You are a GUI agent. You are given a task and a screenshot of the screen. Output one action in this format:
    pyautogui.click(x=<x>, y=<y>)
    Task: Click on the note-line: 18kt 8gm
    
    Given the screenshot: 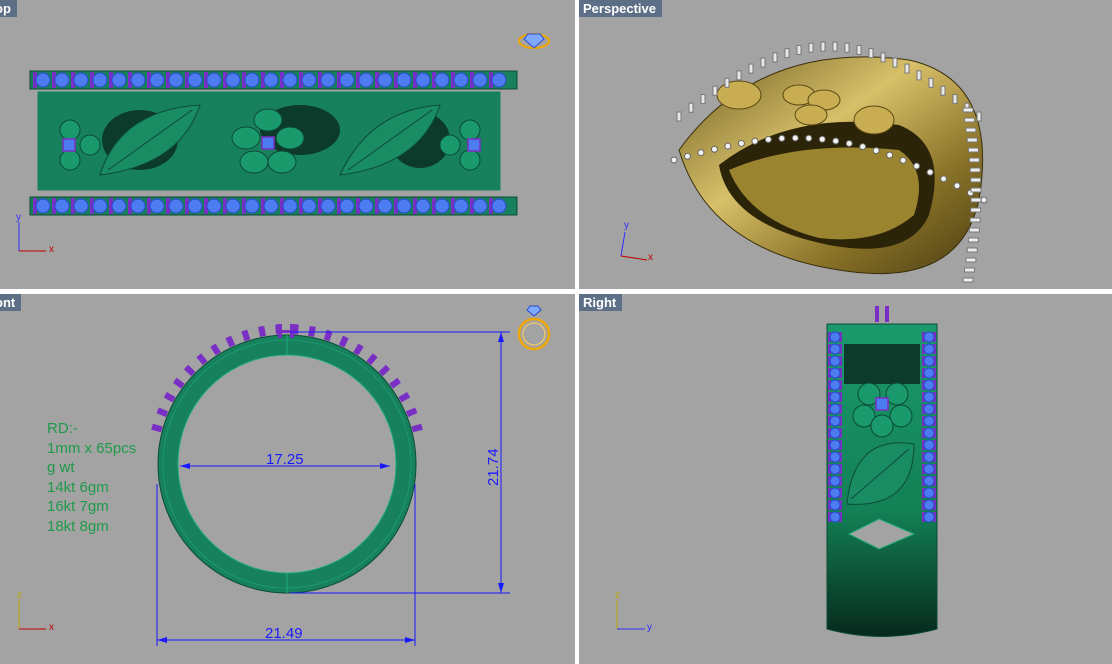 What is the action you would take?
    pyautogui.click(x=78, y=526)
    